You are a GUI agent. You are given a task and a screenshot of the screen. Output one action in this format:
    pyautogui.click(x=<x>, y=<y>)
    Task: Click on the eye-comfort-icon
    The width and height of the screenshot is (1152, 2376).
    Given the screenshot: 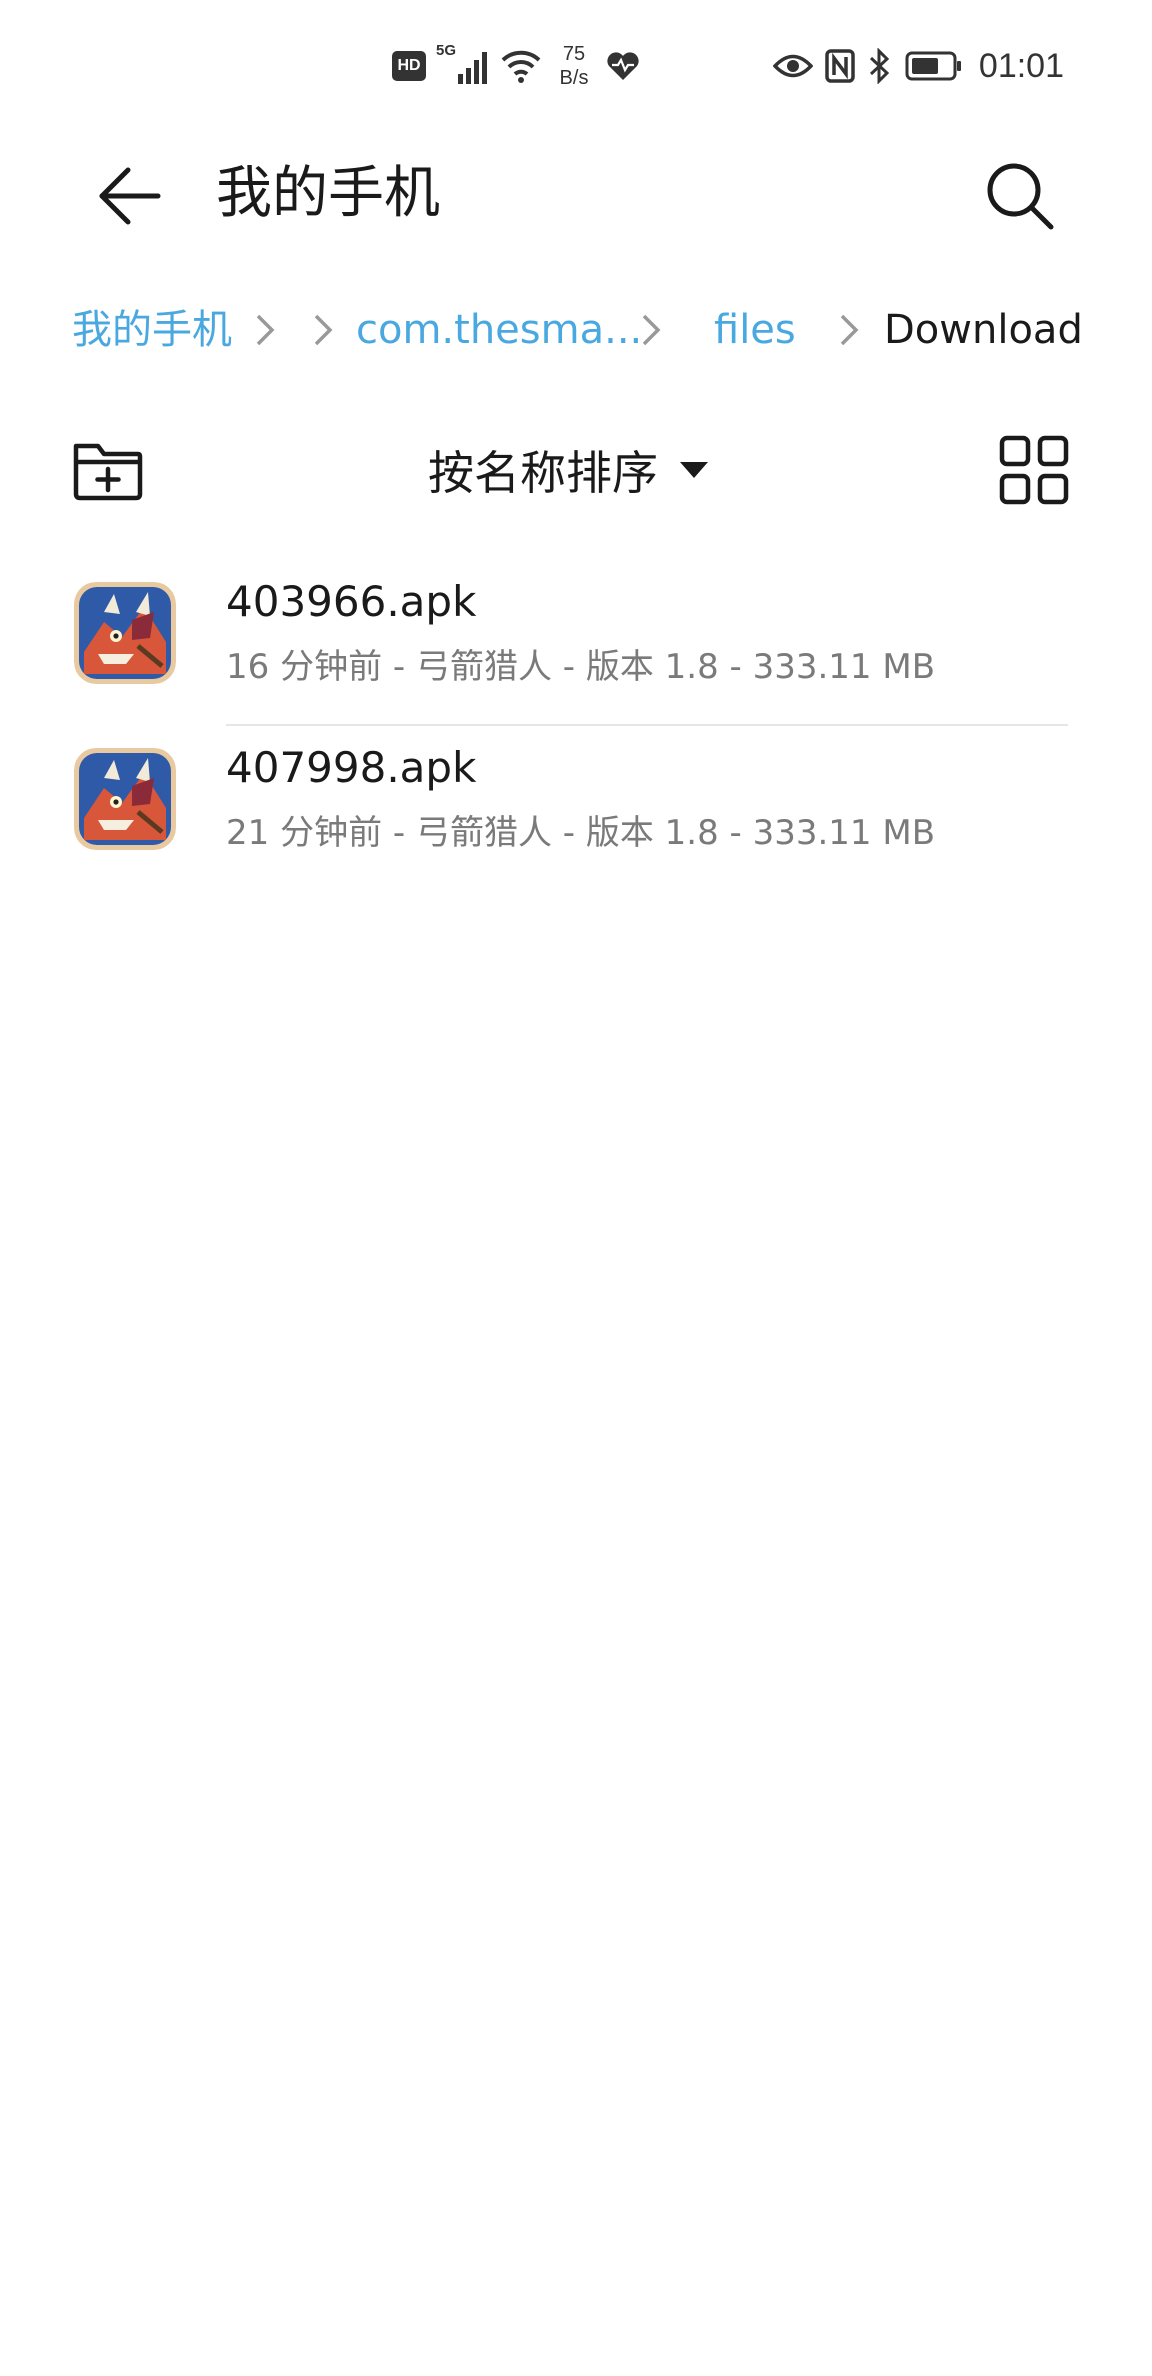 What is the action you would take?
    pyautogui.click(x=792, y=66)
    